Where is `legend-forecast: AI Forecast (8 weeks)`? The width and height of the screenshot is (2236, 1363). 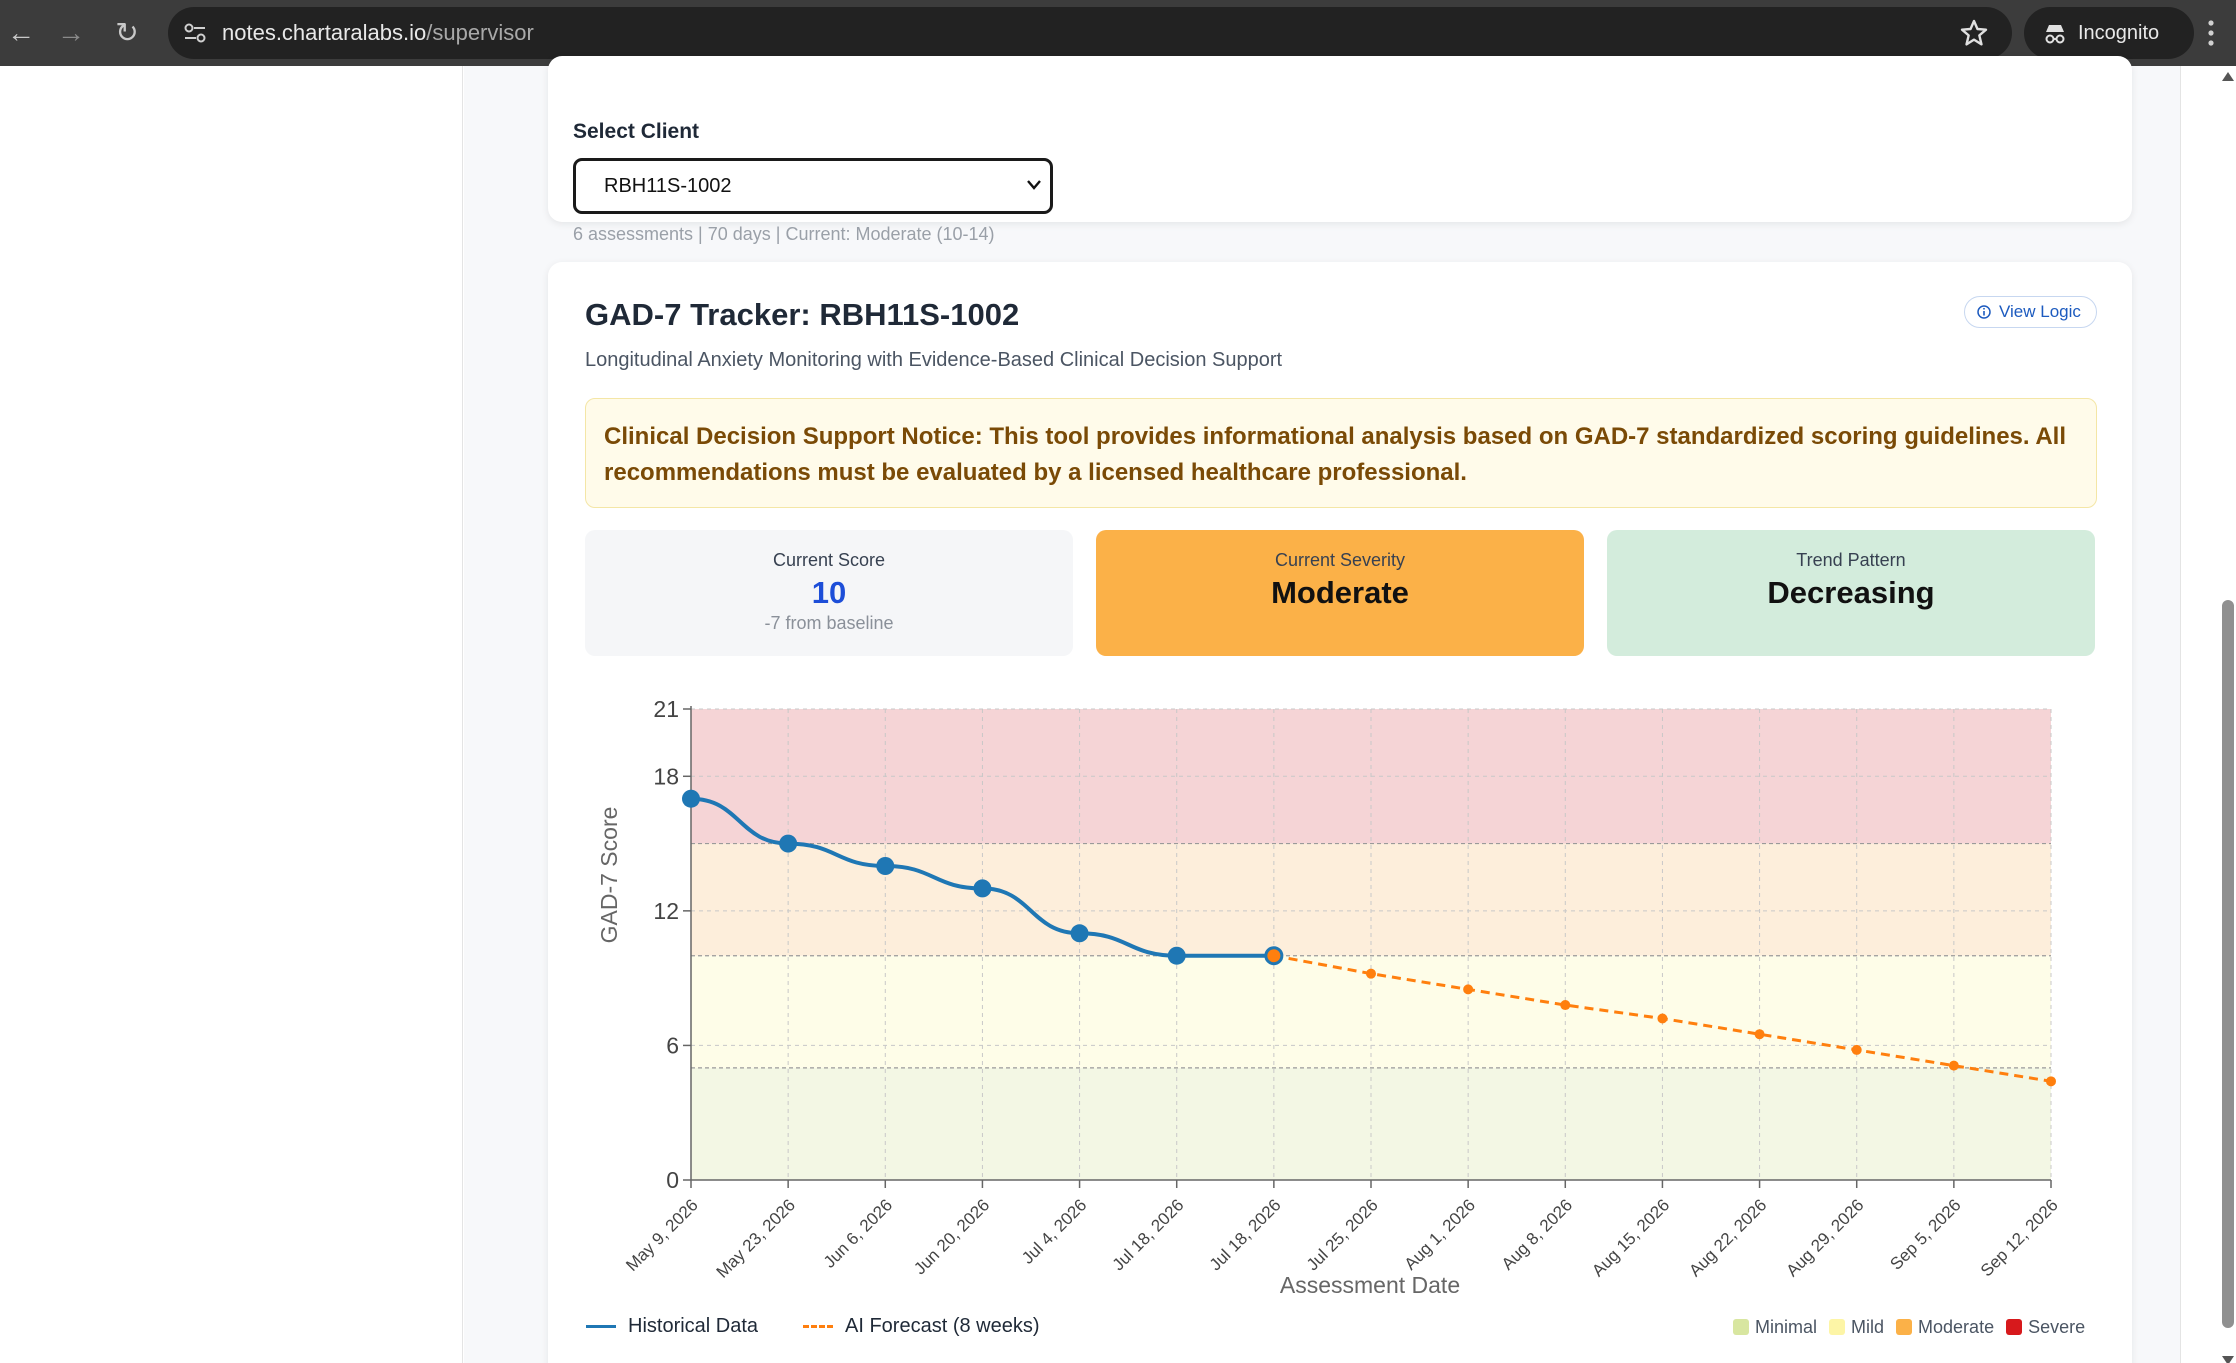 legend-forecast: AI Forecast (8 weeks) is located at coordinates (921, 1326).